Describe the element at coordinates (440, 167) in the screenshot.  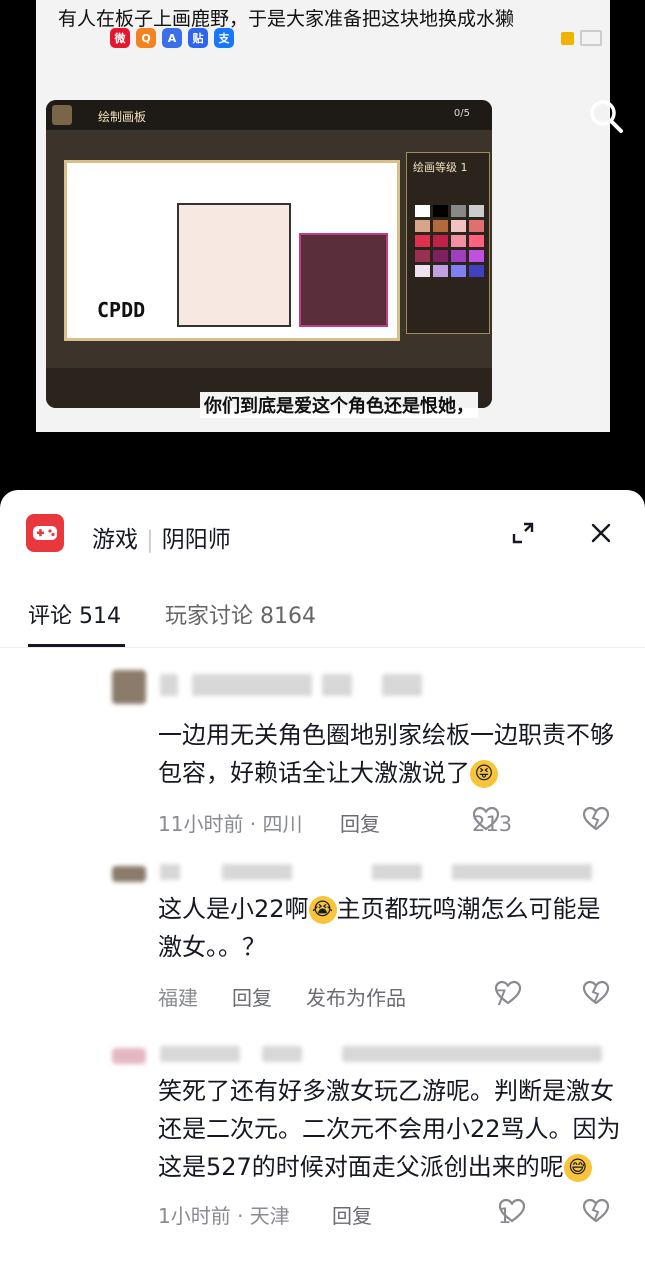
I see `palette-header: 绘画等级 1` at that location.